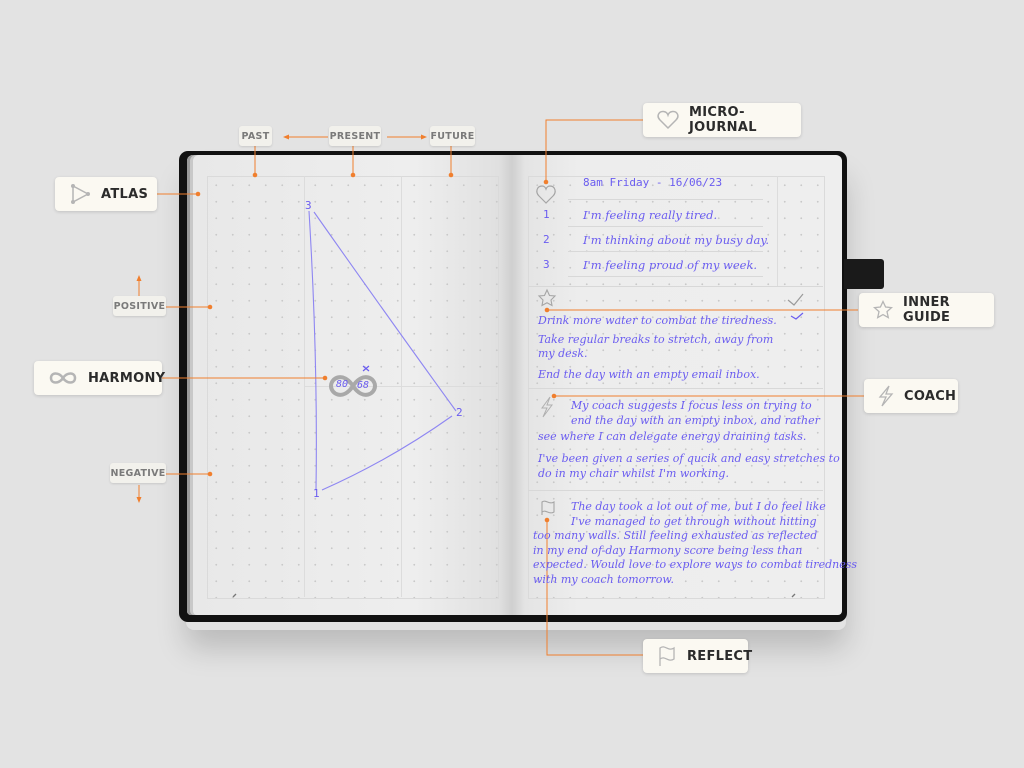 The width and height of the screenshot is (1024, 768). What do you see at coordinates (670, 265) in the screenshot?
I see `journal-entry: I'm feeling proud of my week.` at bounding box center [670, 265].